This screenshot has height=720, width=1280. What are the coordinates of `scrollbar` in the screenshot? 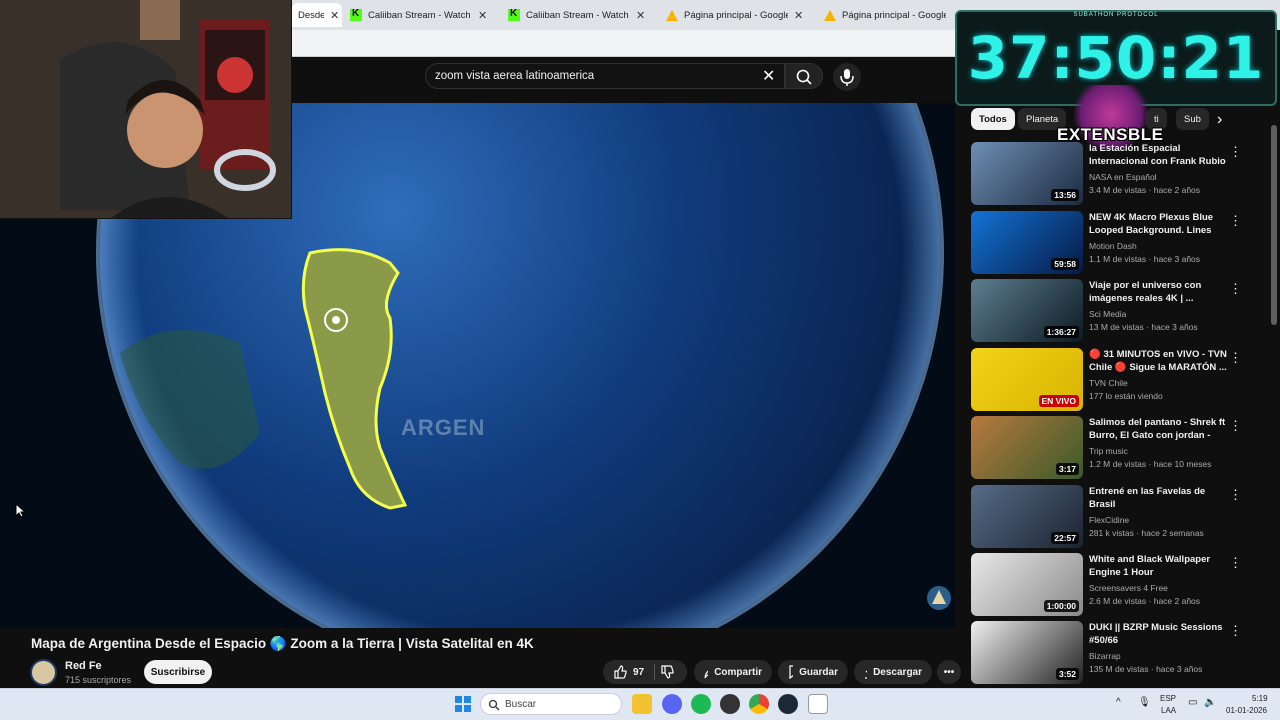 It's located at (1274, 225).